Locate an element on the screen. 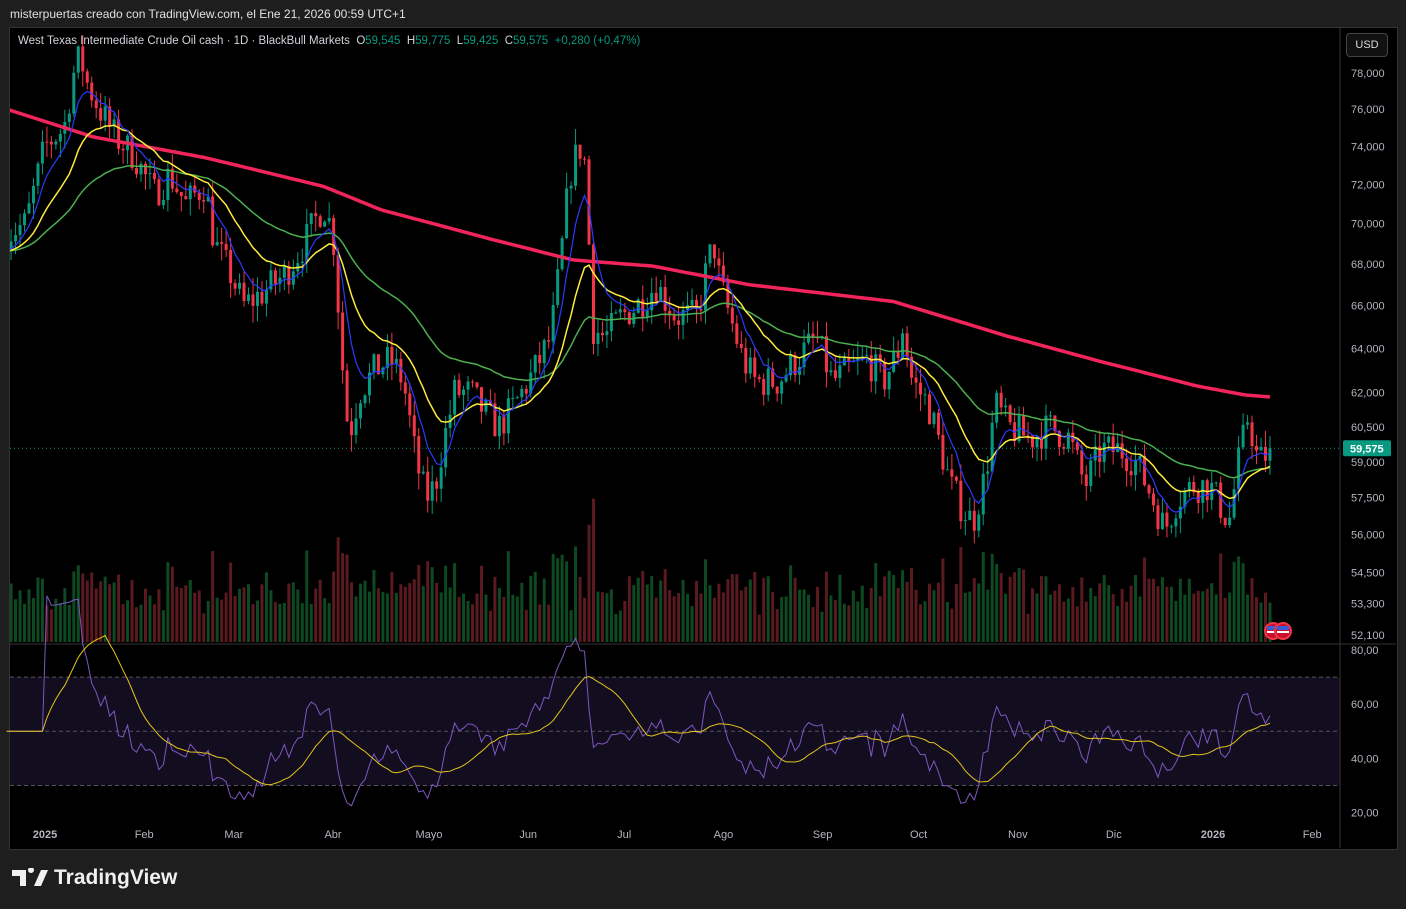  currency-button: USD is located at coordinates (1367, 45).